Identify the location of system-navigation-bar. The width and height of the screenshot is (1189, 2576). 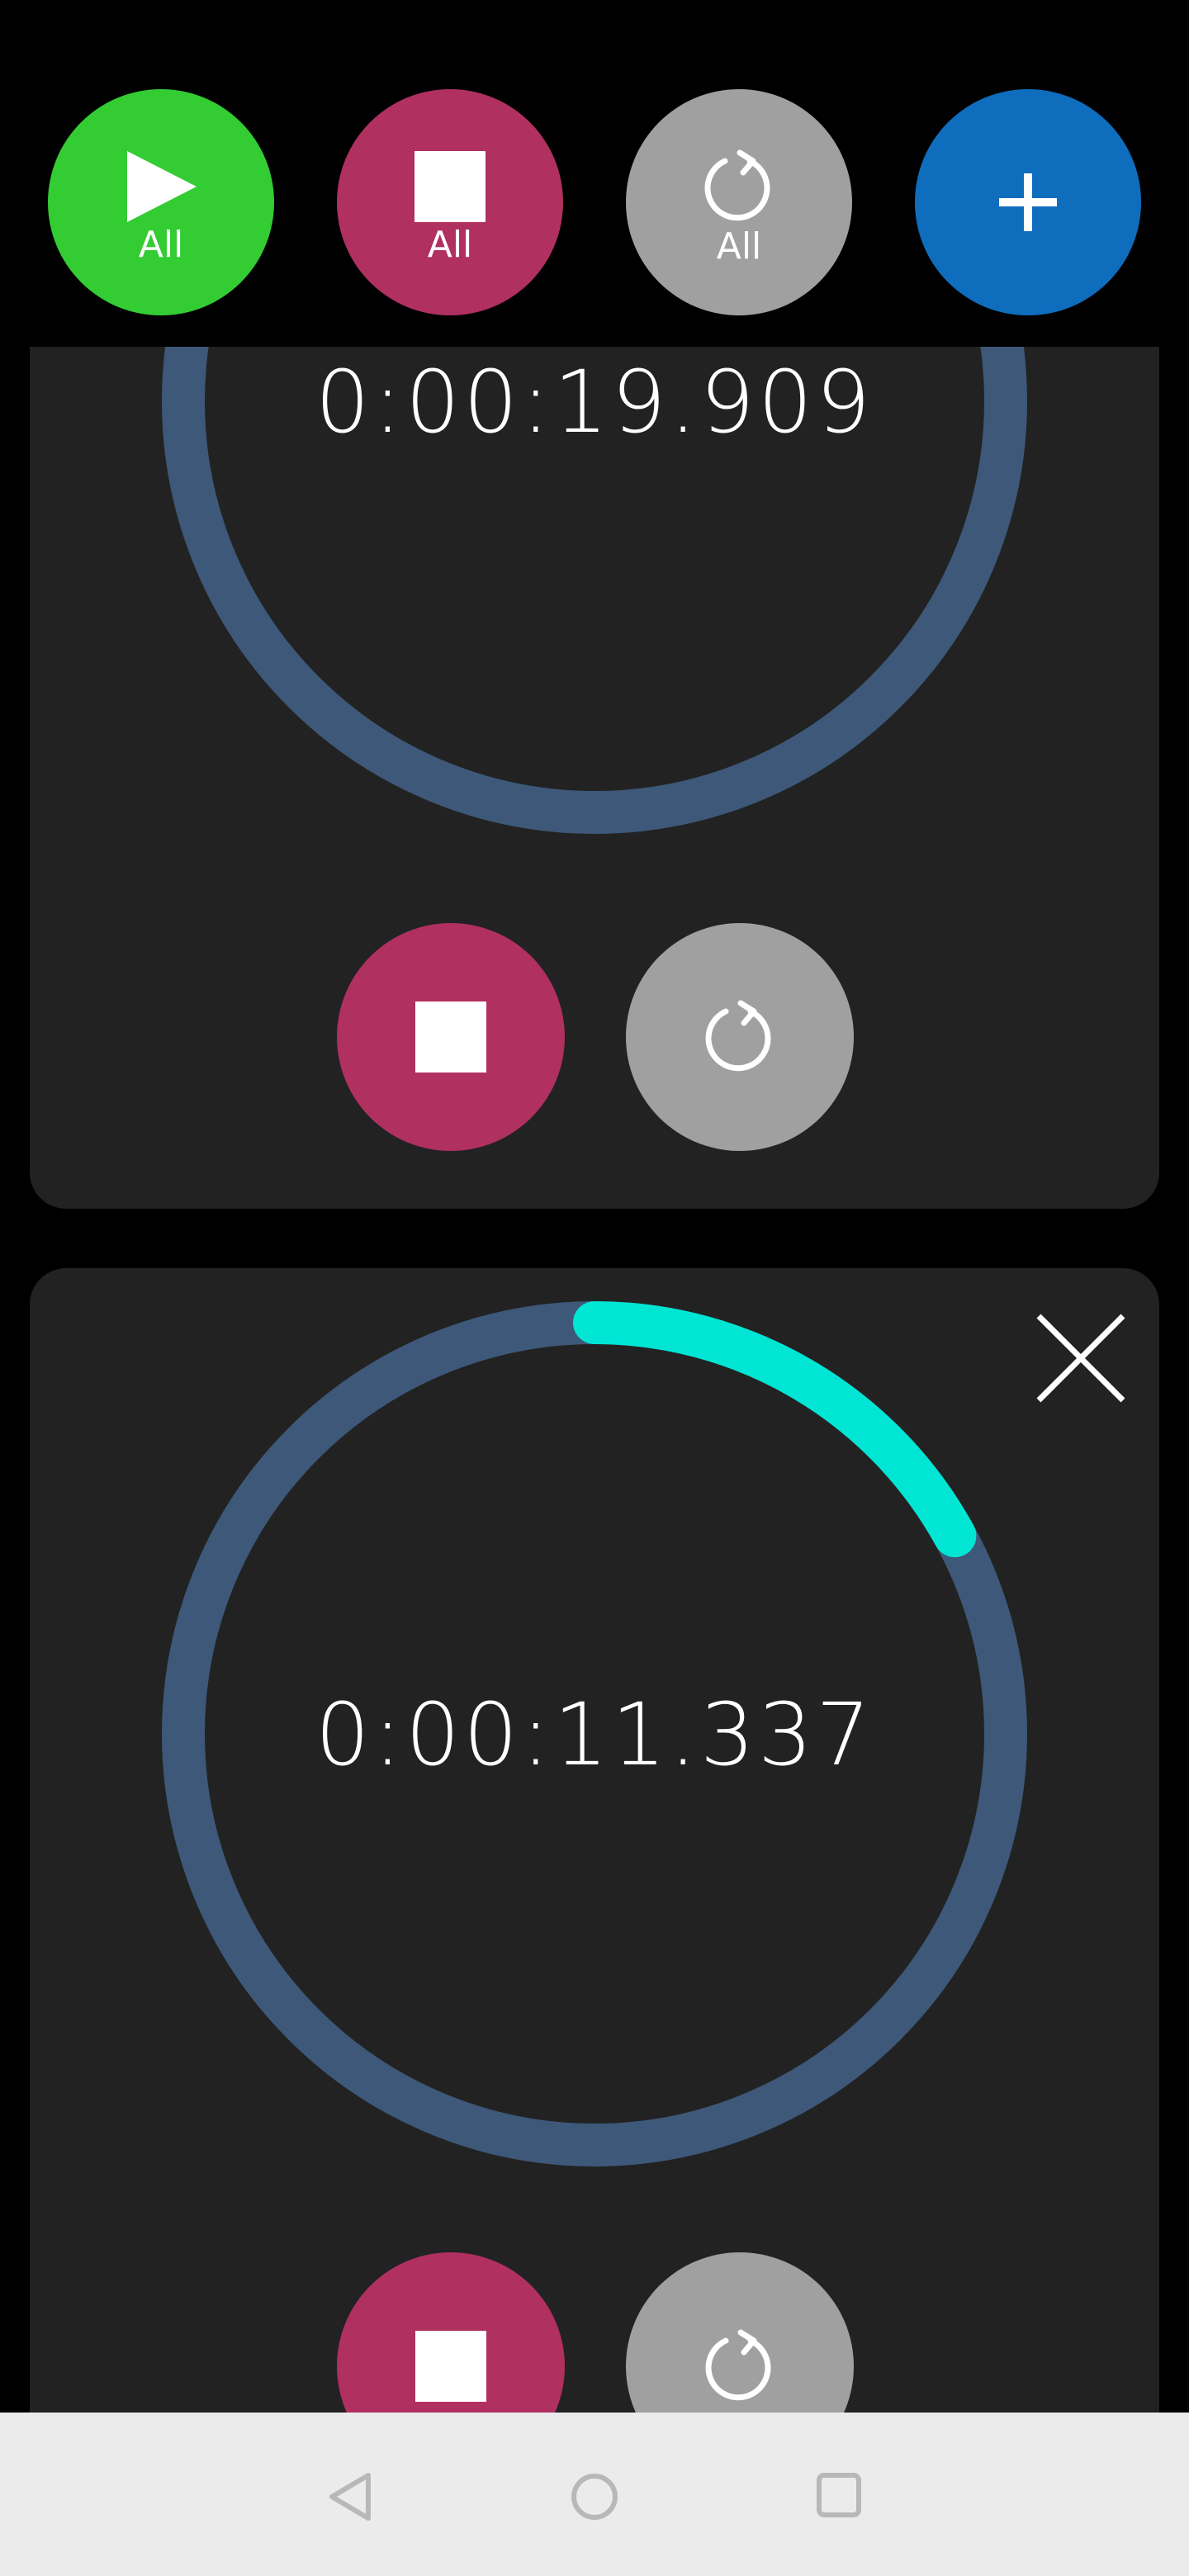
(594, 2494).